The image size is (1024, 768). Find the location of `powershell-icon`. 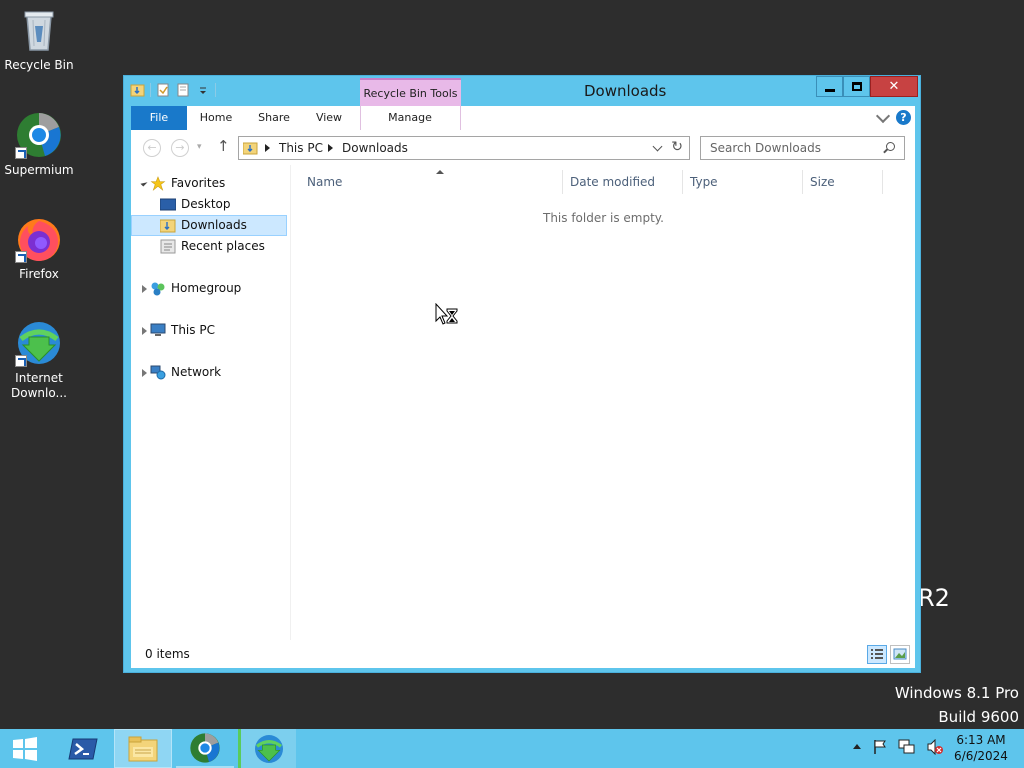

powershell-icon is located at coordinates (83, 748).